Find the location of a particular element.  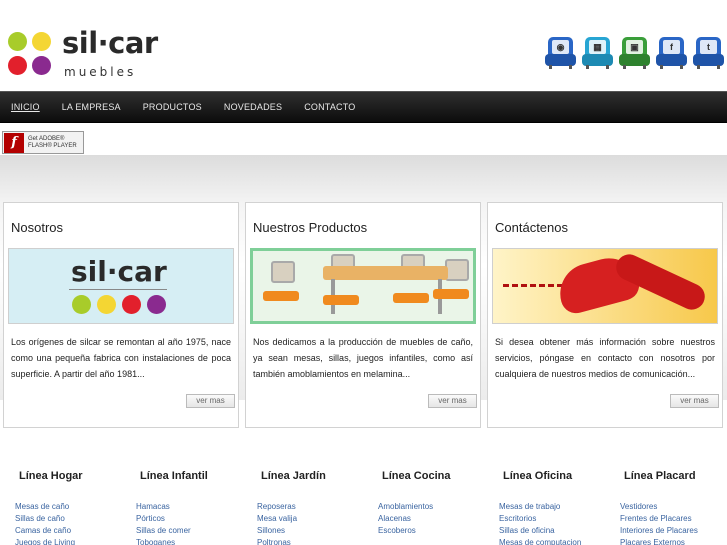

logo-dots is located at coordinates (32, 55).